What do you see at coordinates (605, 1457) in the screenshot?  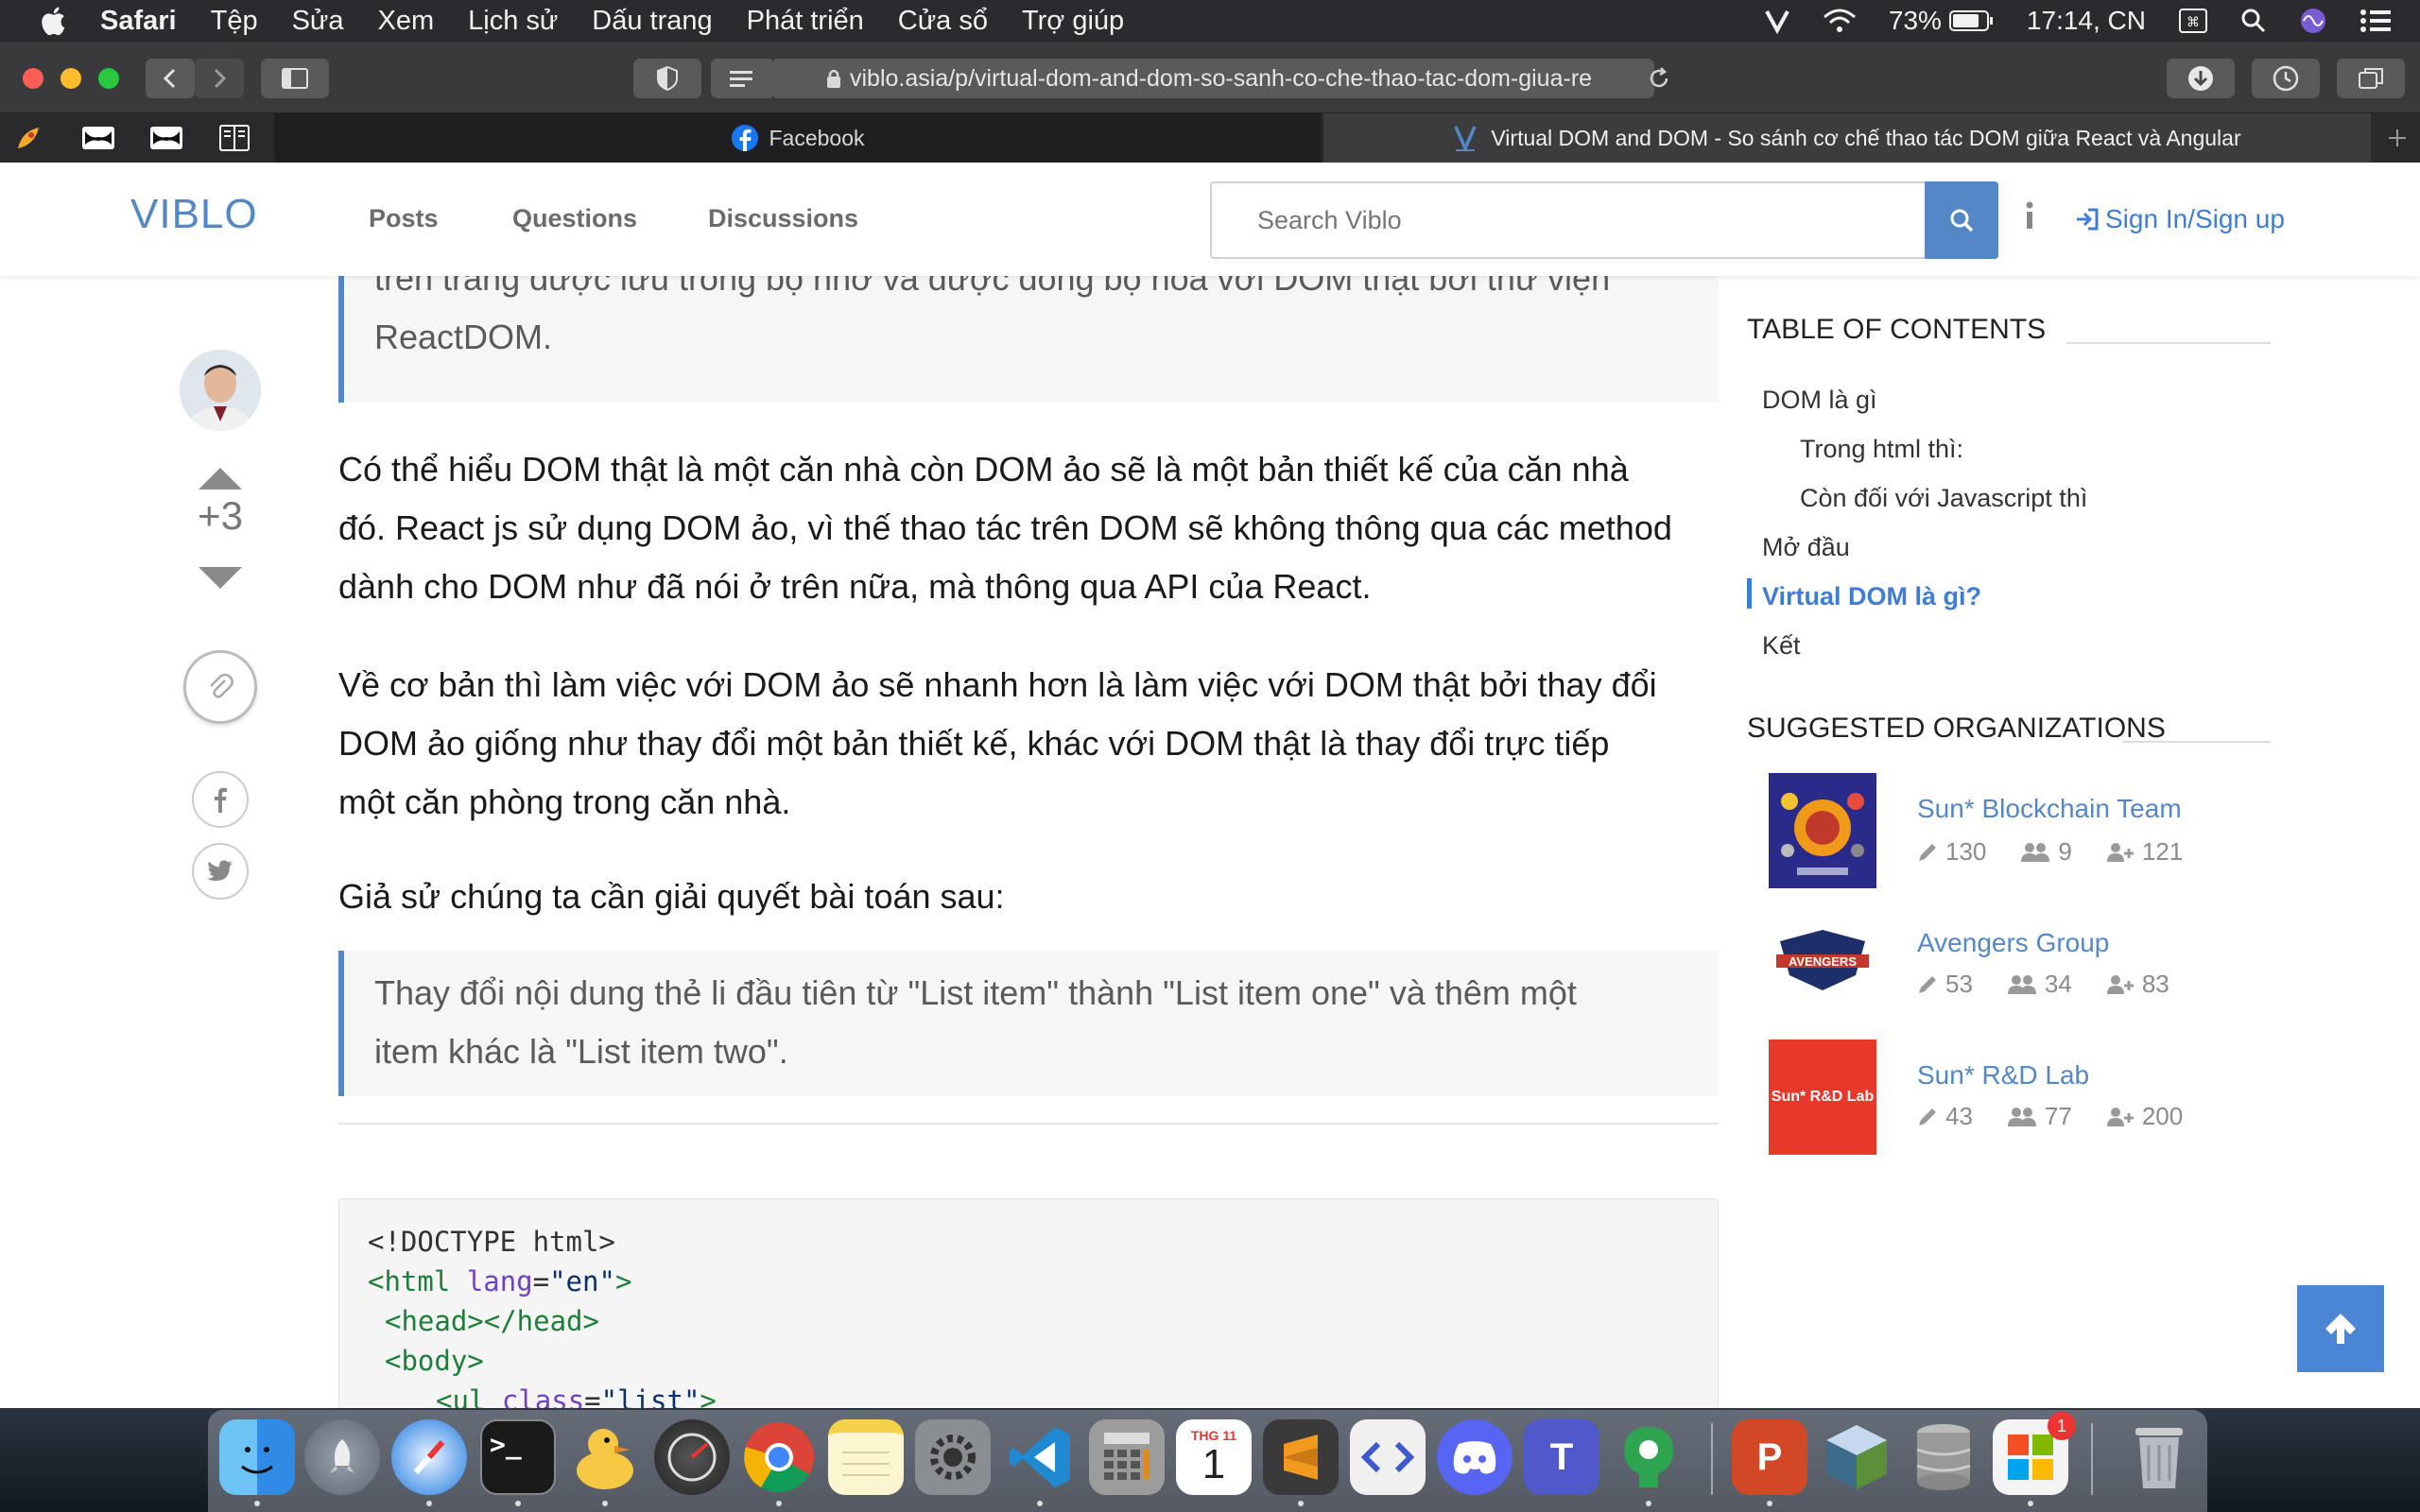 I see `cyberduck-icon` at bounding box center [605, 1457].